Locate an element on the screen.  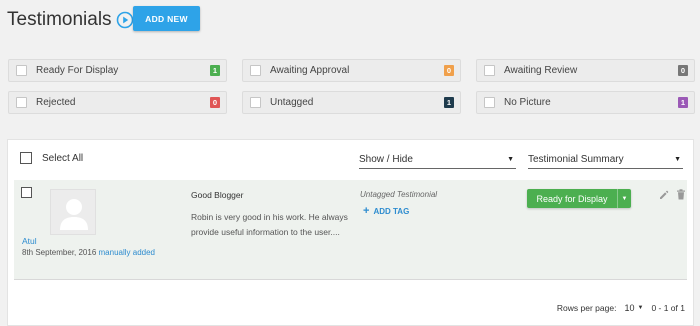
play-circle-icon is located at coordinates (125, 20).